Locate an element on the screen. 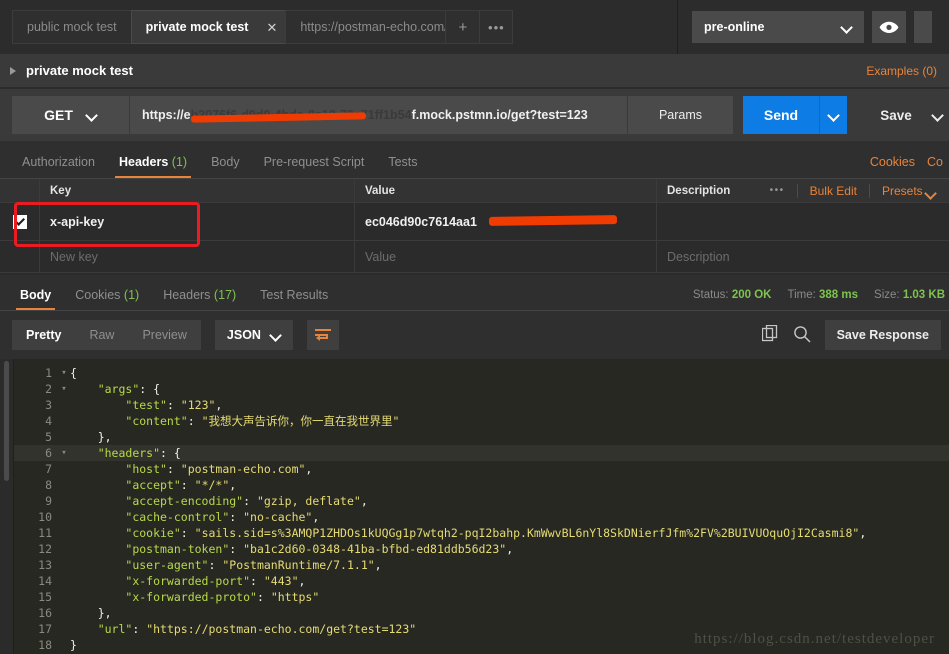 This screenshot has width=949, height=654. word-wrap-button is located at coordinates (322, 335).